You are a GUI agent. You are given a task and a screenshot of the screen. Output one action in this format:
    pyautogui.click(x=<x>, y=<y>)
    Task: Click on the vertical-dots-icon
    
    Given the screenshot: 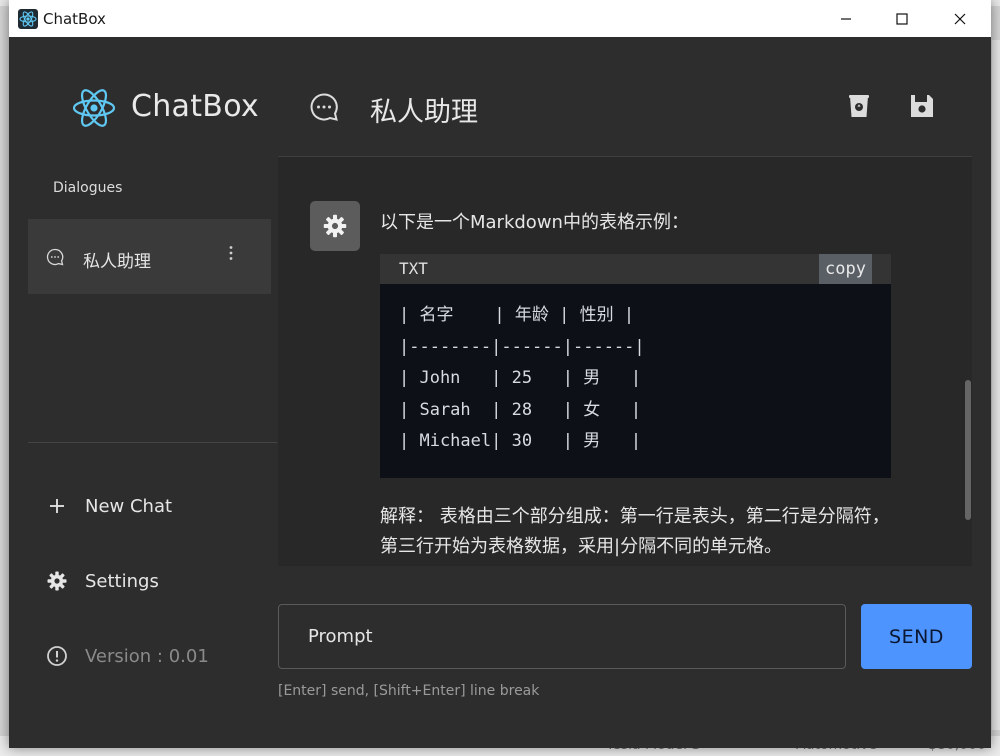 What is the action you would take?
    pyautogui.click(x=231, y=256)
    